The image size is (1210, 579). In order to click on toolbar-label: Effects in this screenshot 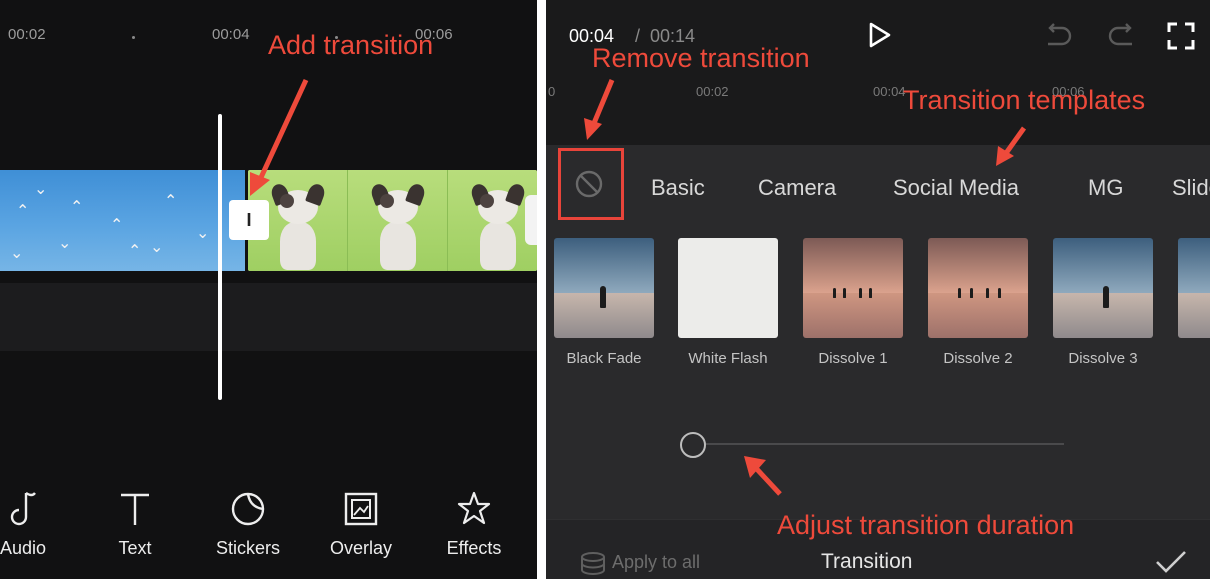, I will do `click(474, 548)`.